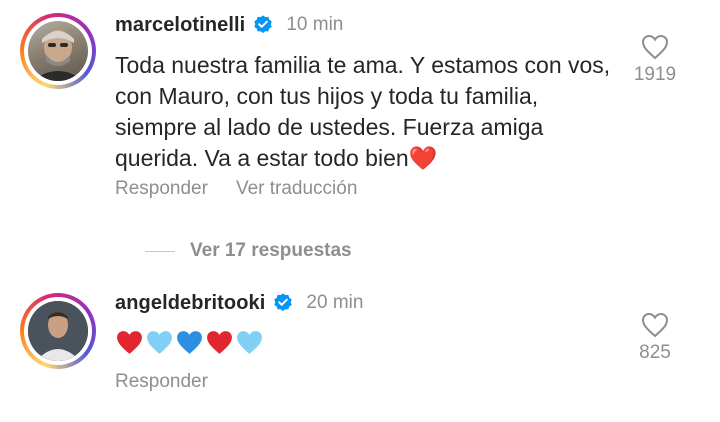 Image resolution: width=720 pixels, height=422 pixels. Describe the element at coordinates (271, 251) in the screenshot. I see `view-replies-label: Ver 17 respuestas` at that location.